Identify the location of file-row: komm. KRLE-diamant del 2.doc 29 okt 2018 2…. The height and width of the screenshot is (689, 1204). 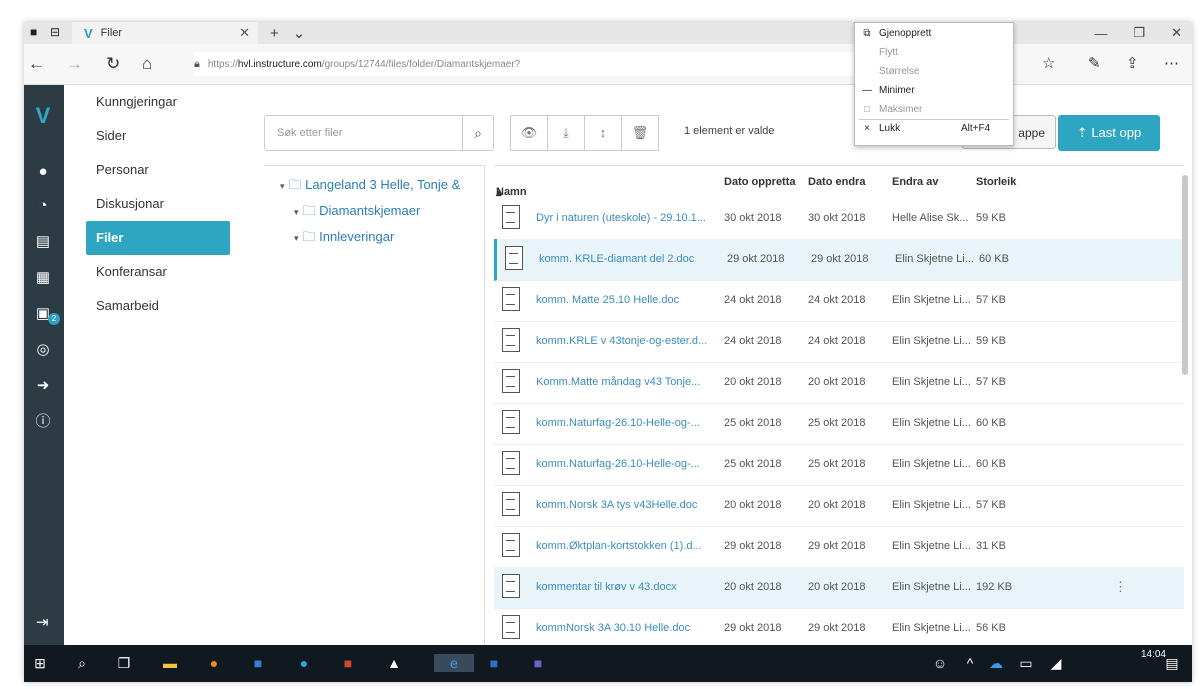
(840, 260).